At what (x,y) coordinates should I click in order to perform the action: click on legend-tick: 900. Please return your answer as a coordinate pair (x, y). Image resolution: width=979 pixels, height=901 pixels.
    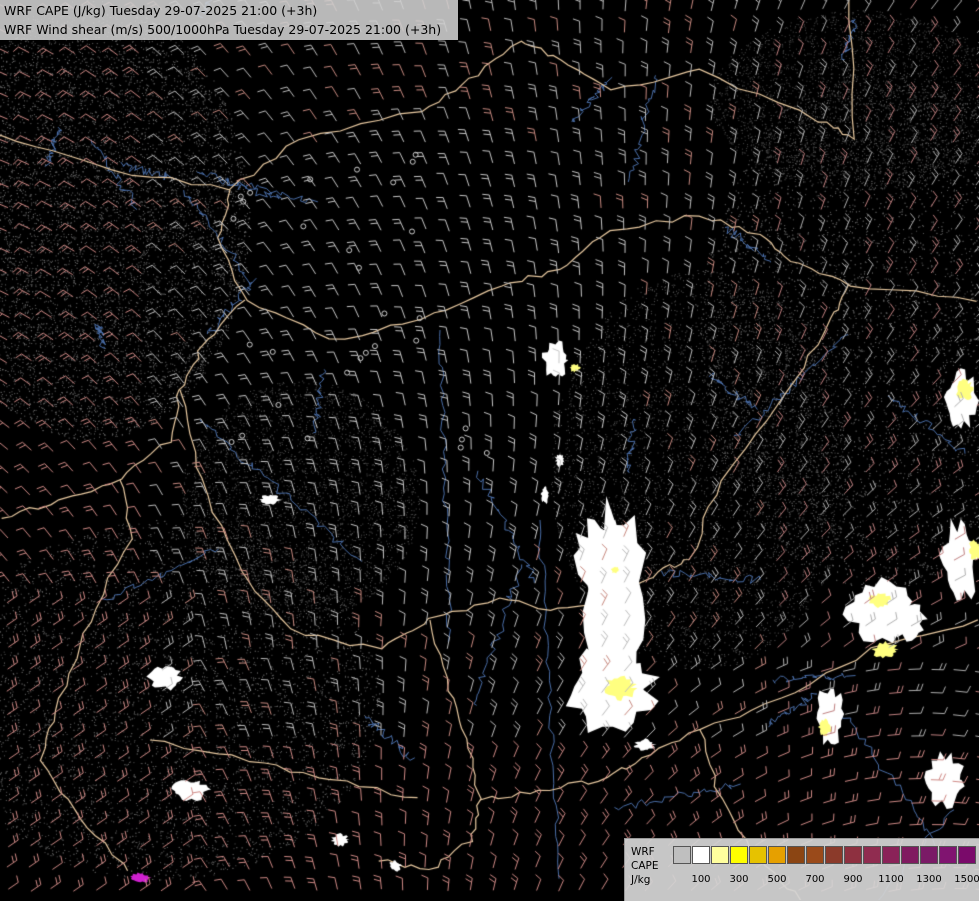
    Looking at the image, I should click on (853, 879).